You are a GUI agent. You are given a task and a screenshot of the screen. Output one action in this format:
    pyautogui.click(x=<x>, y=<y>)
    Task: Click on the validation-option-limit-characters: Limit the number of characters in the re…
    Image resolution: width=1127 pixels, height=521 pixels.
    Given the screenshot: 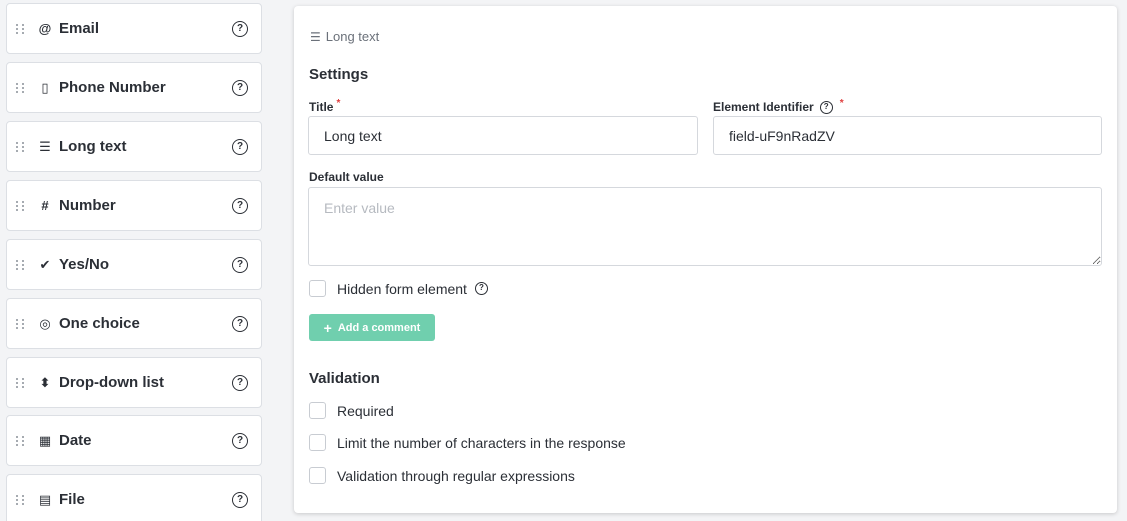 What is the action you would take?
    pyautogui.click(x=467, y=442)
    